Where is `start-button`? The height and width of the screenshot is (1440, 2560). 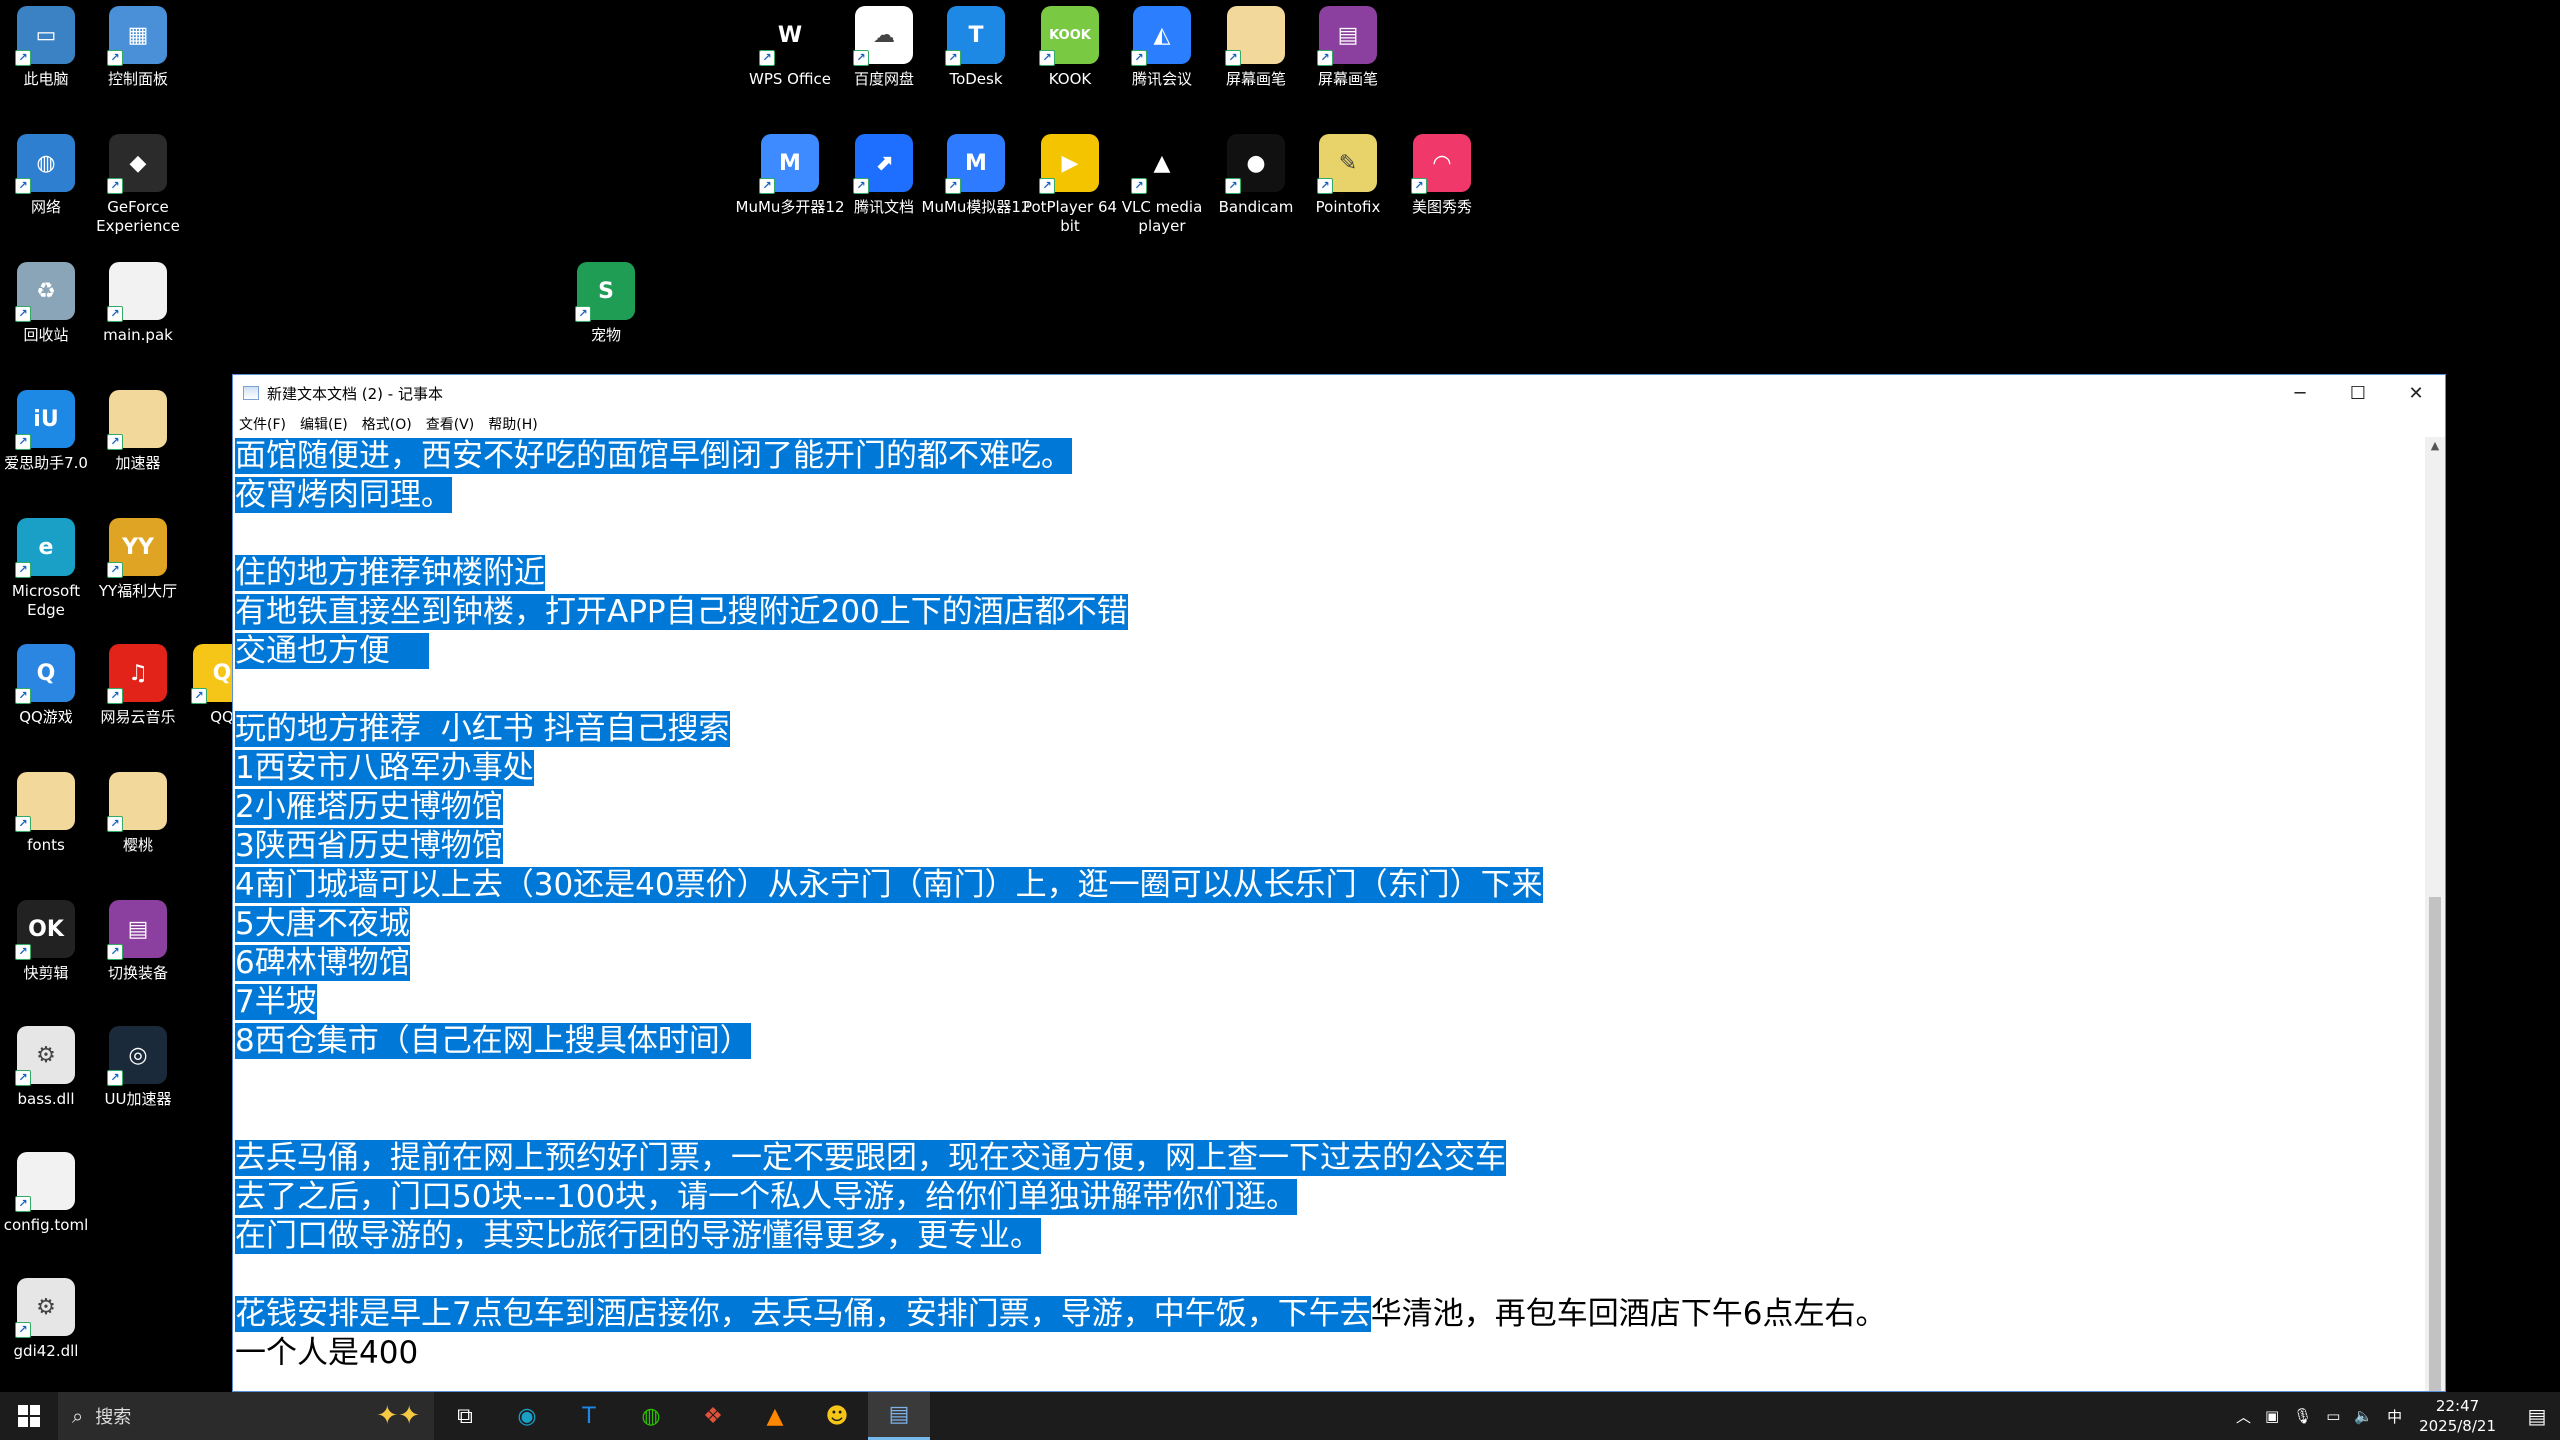 start-button is located at coordinates (29, 1416).